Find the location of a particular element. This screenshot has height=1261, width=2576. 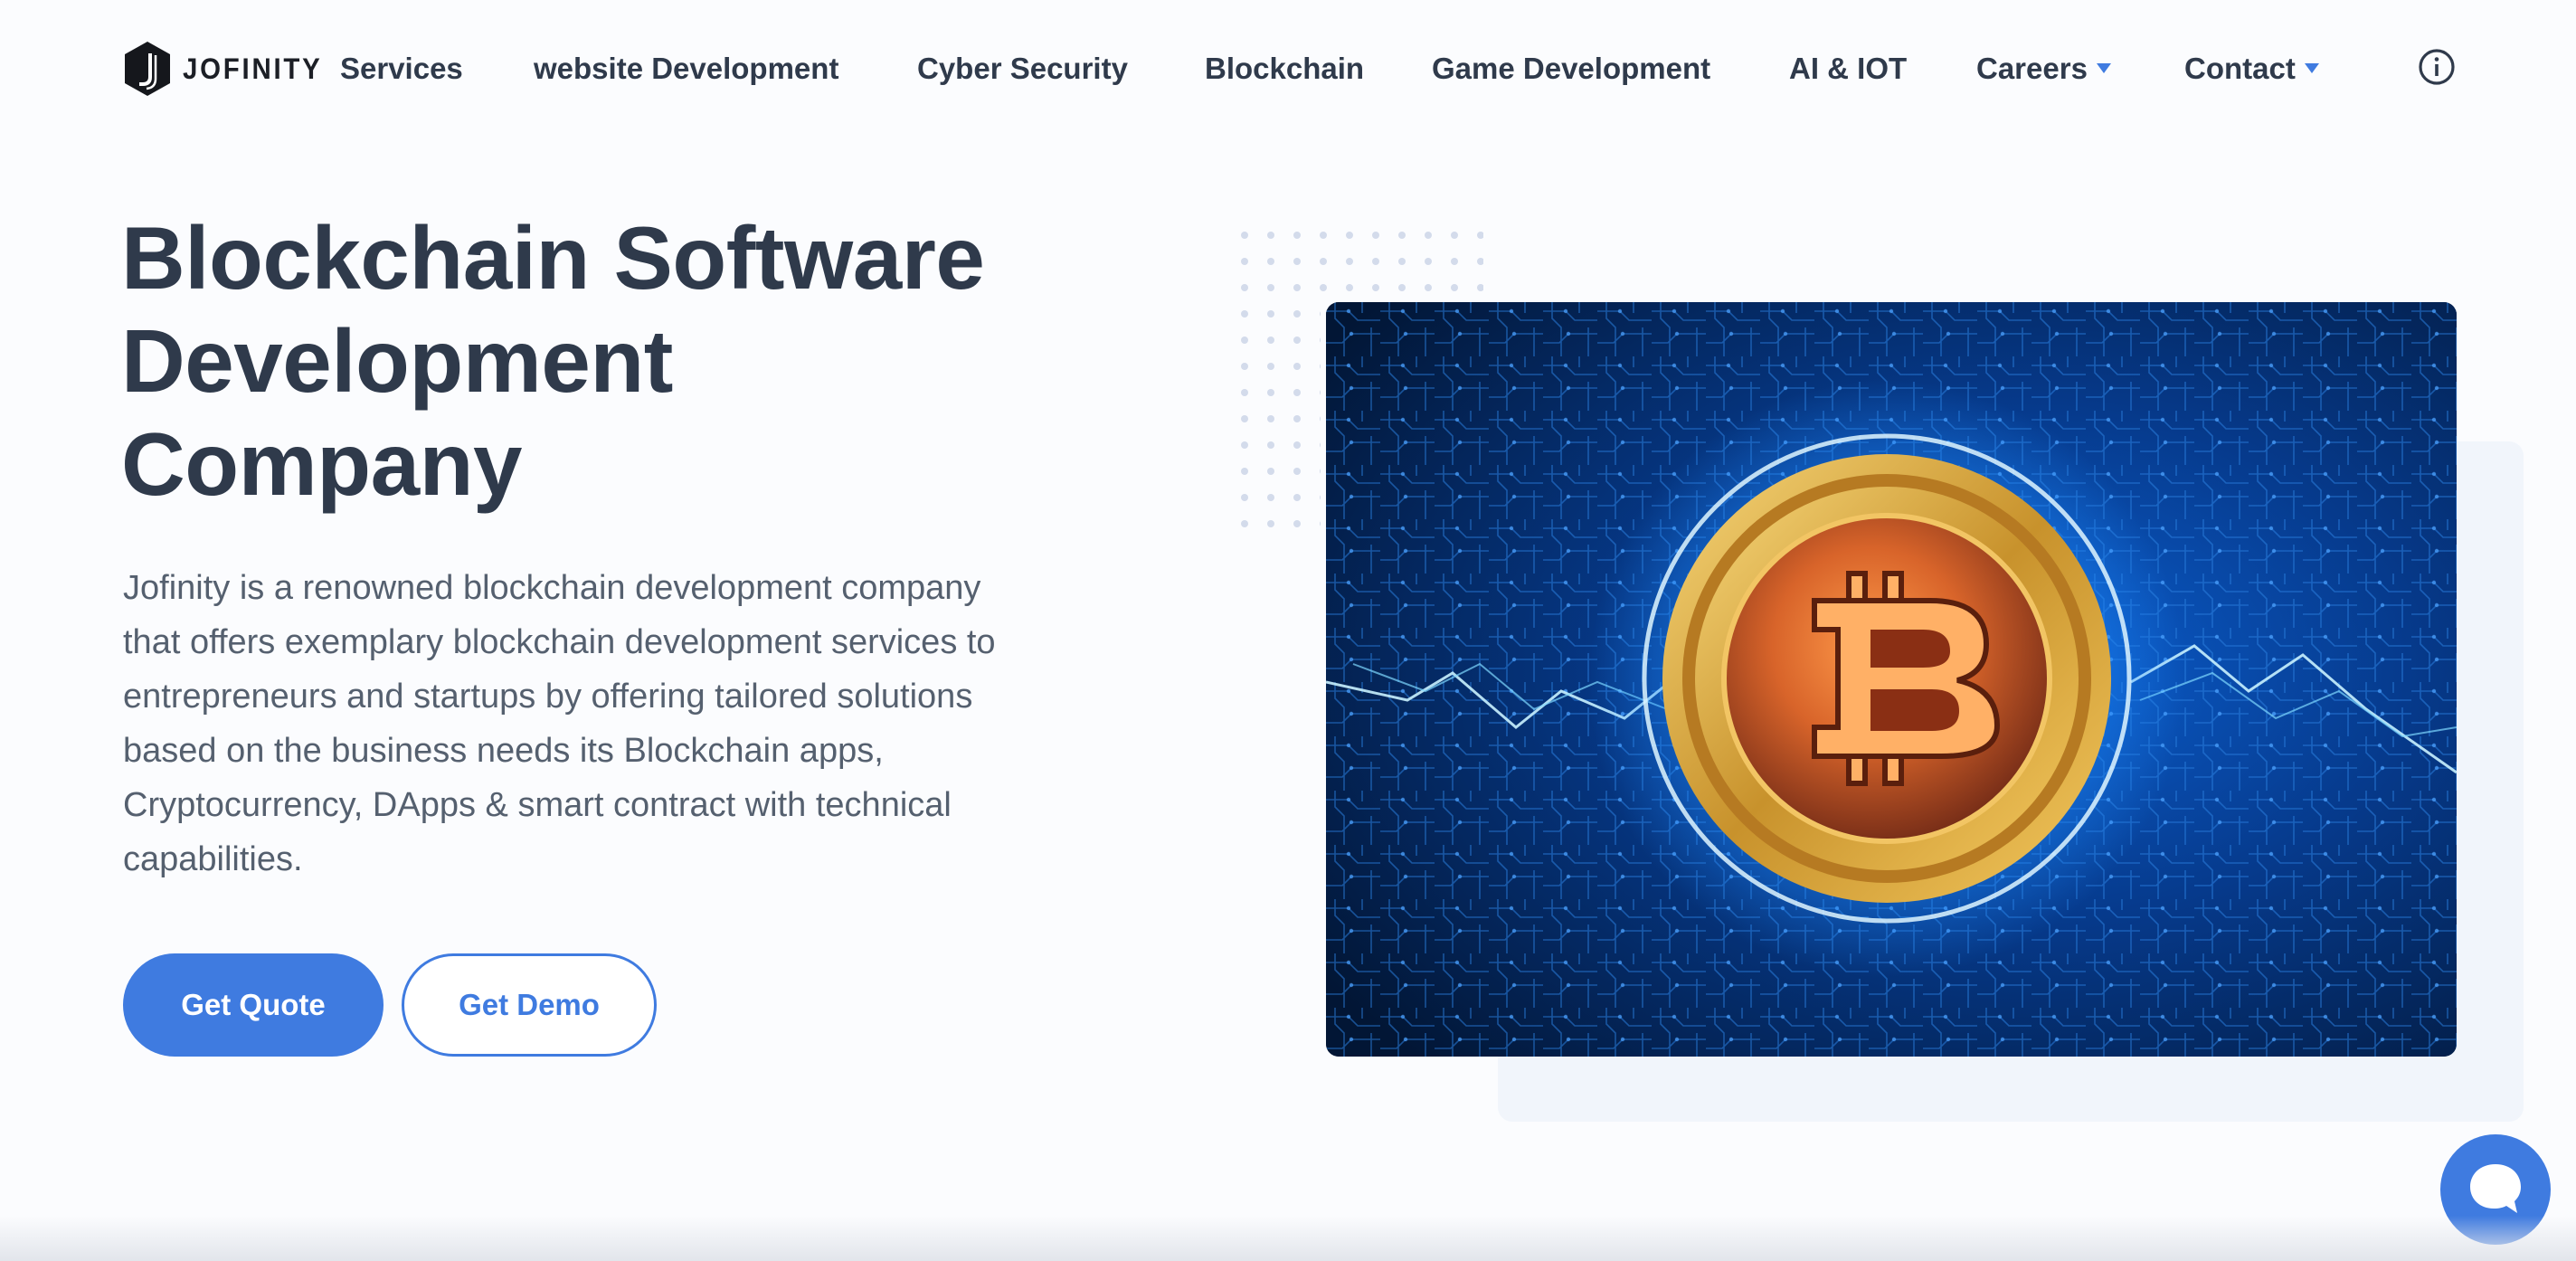

nav-item-game-development: Game Development is located at coordinates (1571, 68).